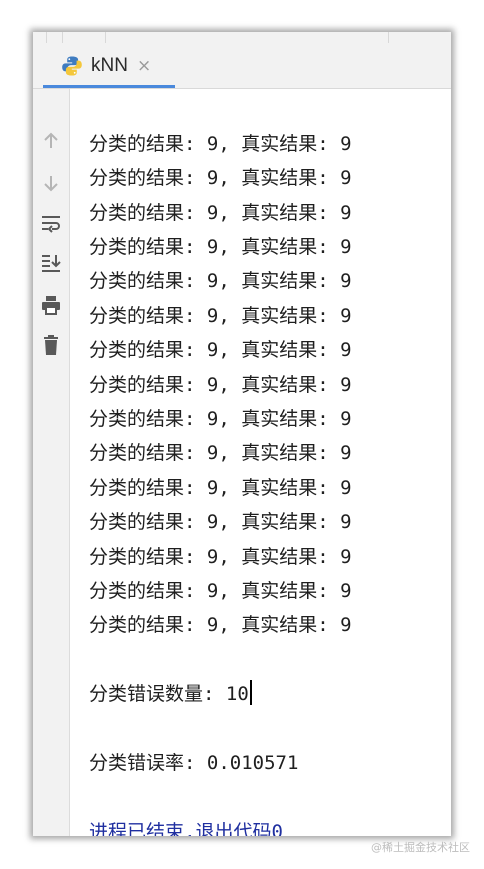 The height and width of the screenshot is (869, 484). I want to click on watermark: @稀土掘金技术社区, so click(420, 847).